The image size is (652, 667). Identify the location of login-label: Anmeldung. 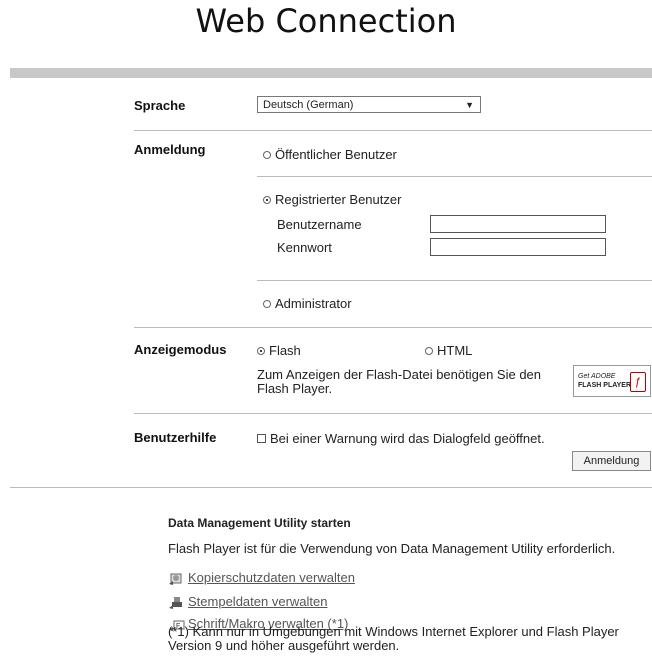
(170, 149).